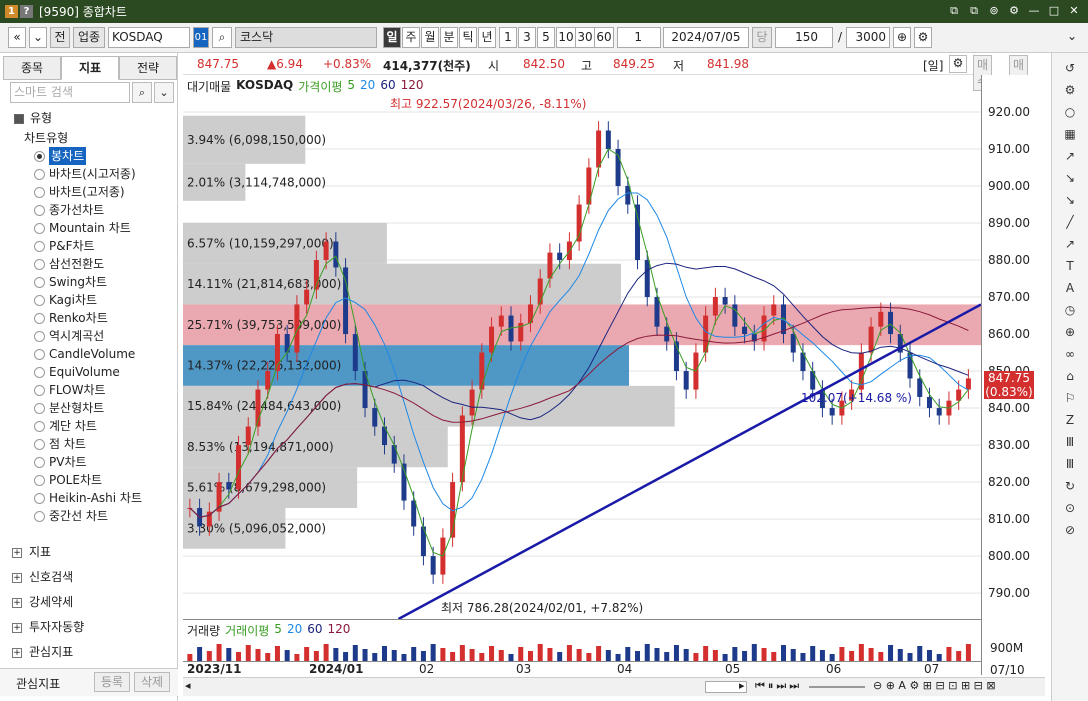 Image resolution: width=1088 pixels, height=701 pixels. I want to click on chart-type-item: 중간선 차트, so click(92, 516).